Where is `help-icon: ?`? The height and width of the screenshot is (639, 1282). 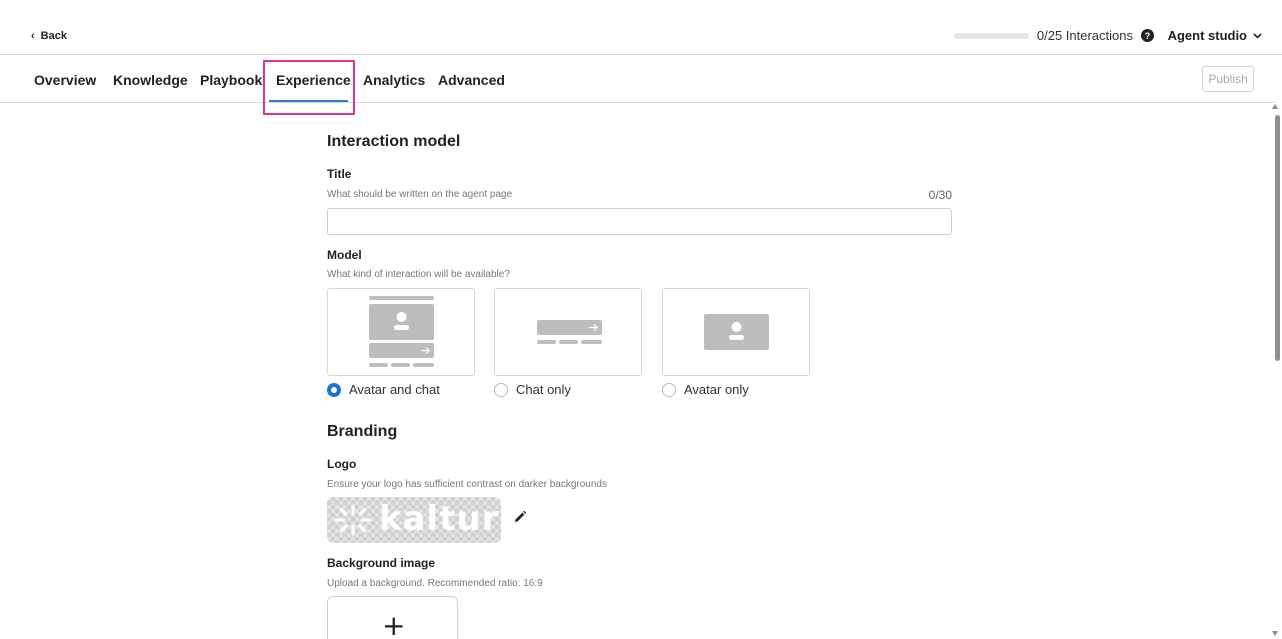
help-icon: ? is located at coordinates (1147, 35).